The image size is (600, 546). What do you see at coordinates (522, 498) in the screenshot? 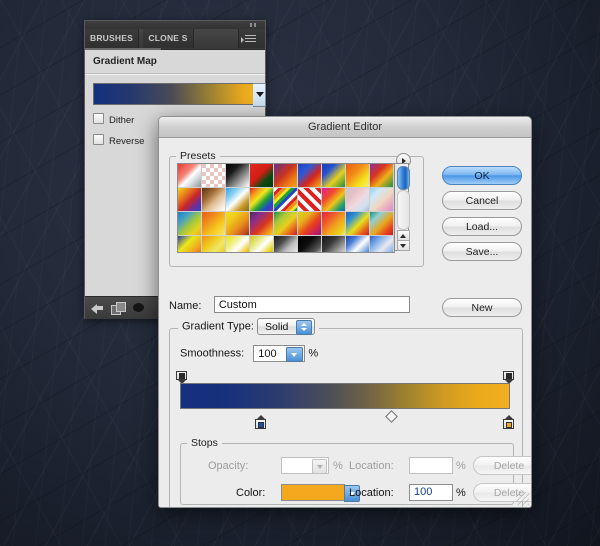
I see `resize-grip-icon` at bounding box center [522, 498].